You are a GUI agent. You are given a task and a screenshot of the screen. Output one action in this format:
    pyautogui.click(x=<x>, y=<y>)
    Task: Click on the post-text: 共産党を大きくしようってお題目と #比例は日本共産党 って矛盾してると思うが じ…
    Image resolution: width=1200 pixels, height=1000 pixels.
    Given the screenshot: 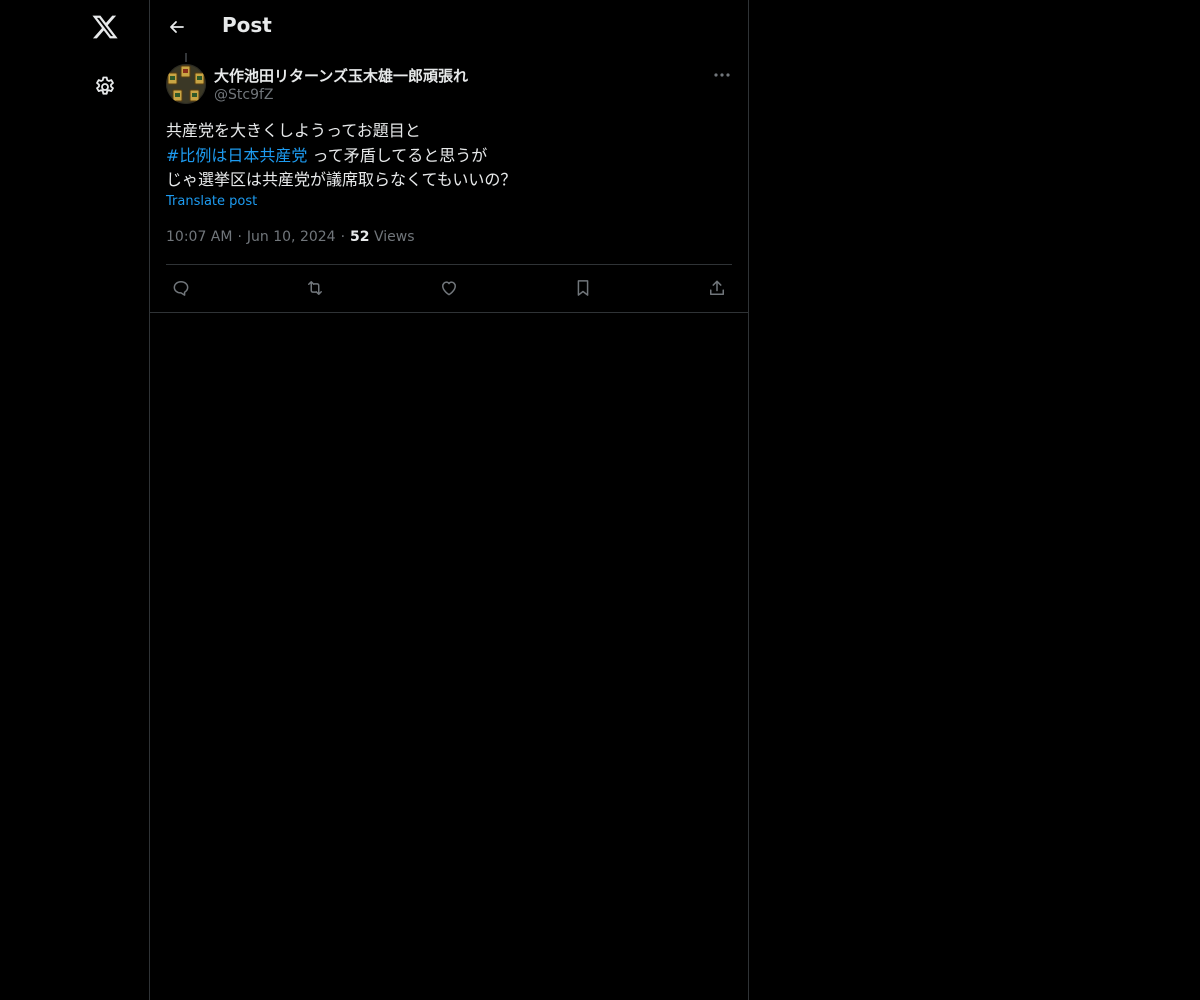 What is the action you would take?
    pyautogui.click(x=449, y=156)
    